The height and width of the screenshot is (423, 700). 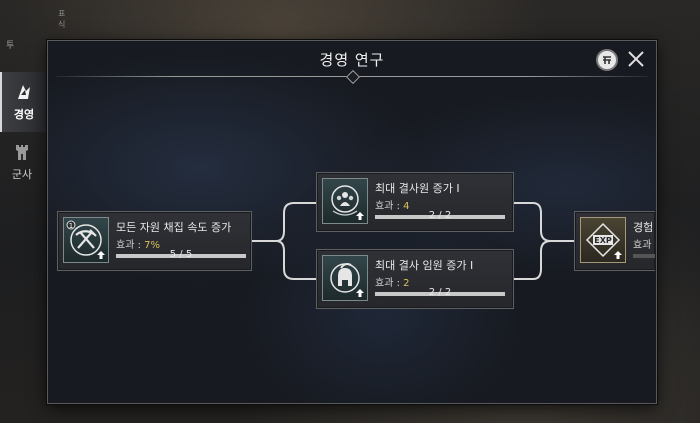 What do you see at coordinates (22, 152) in the screenshot?
I see `castle-tower-icon` at bounding box center [22, 152].